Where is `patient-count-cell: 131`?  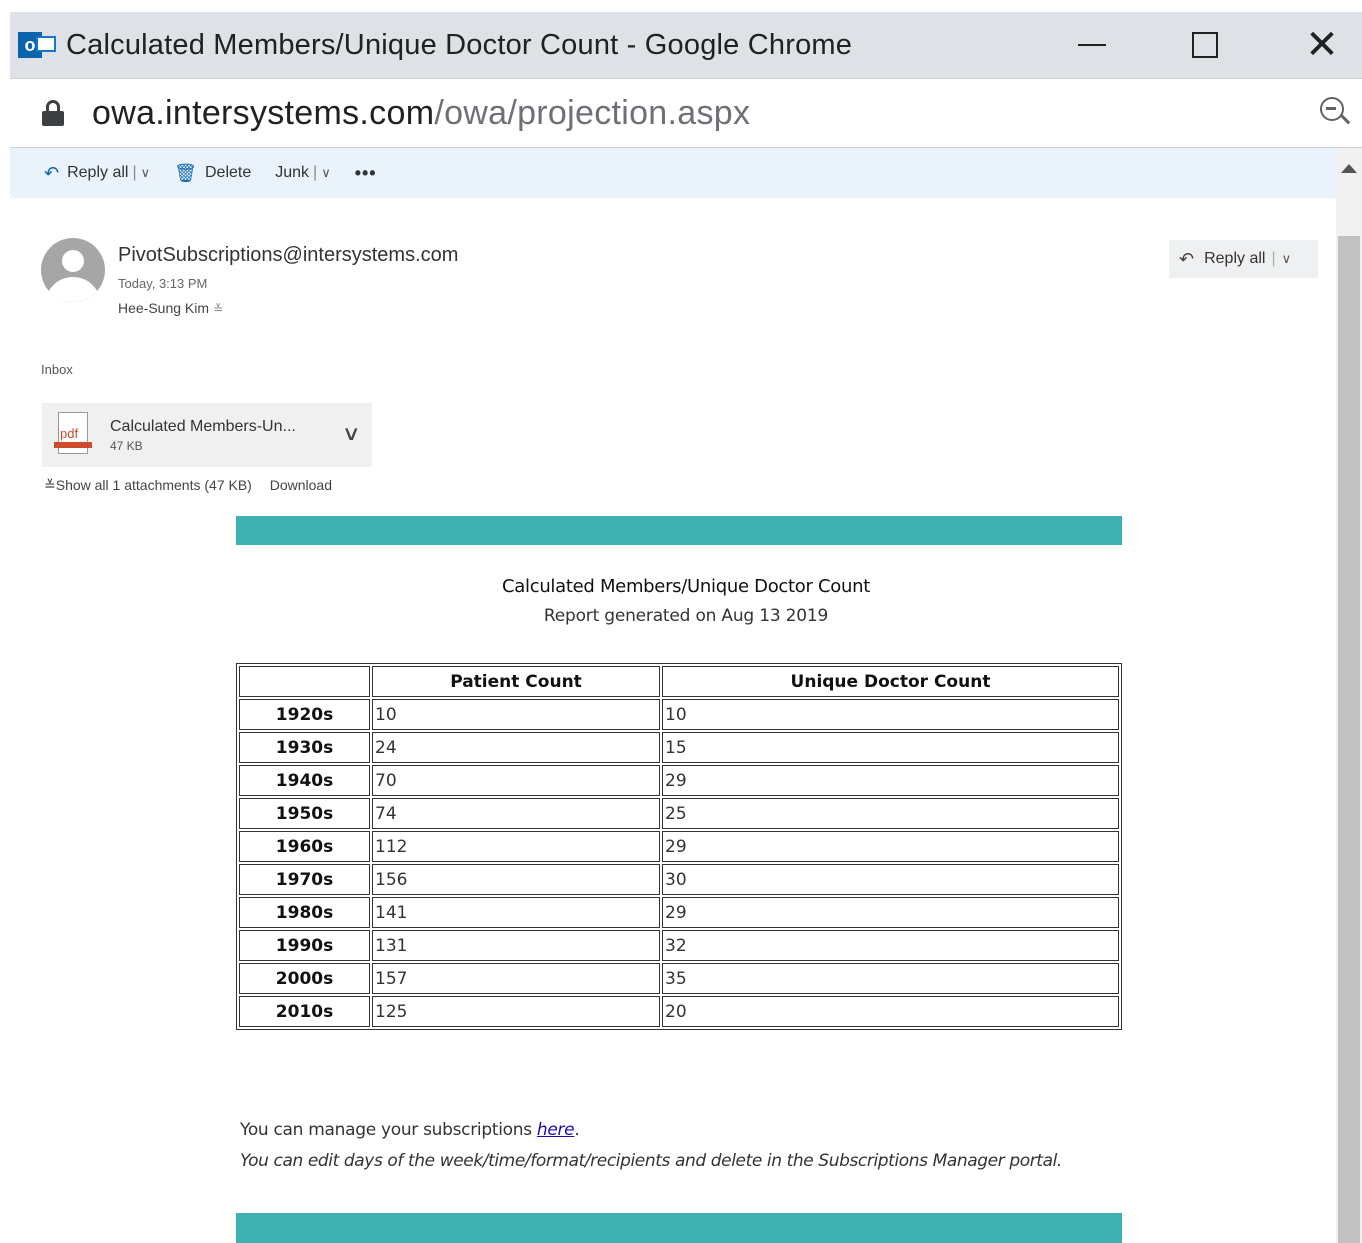
patient-count-cell: 131 is located at coordinates (516, 945).